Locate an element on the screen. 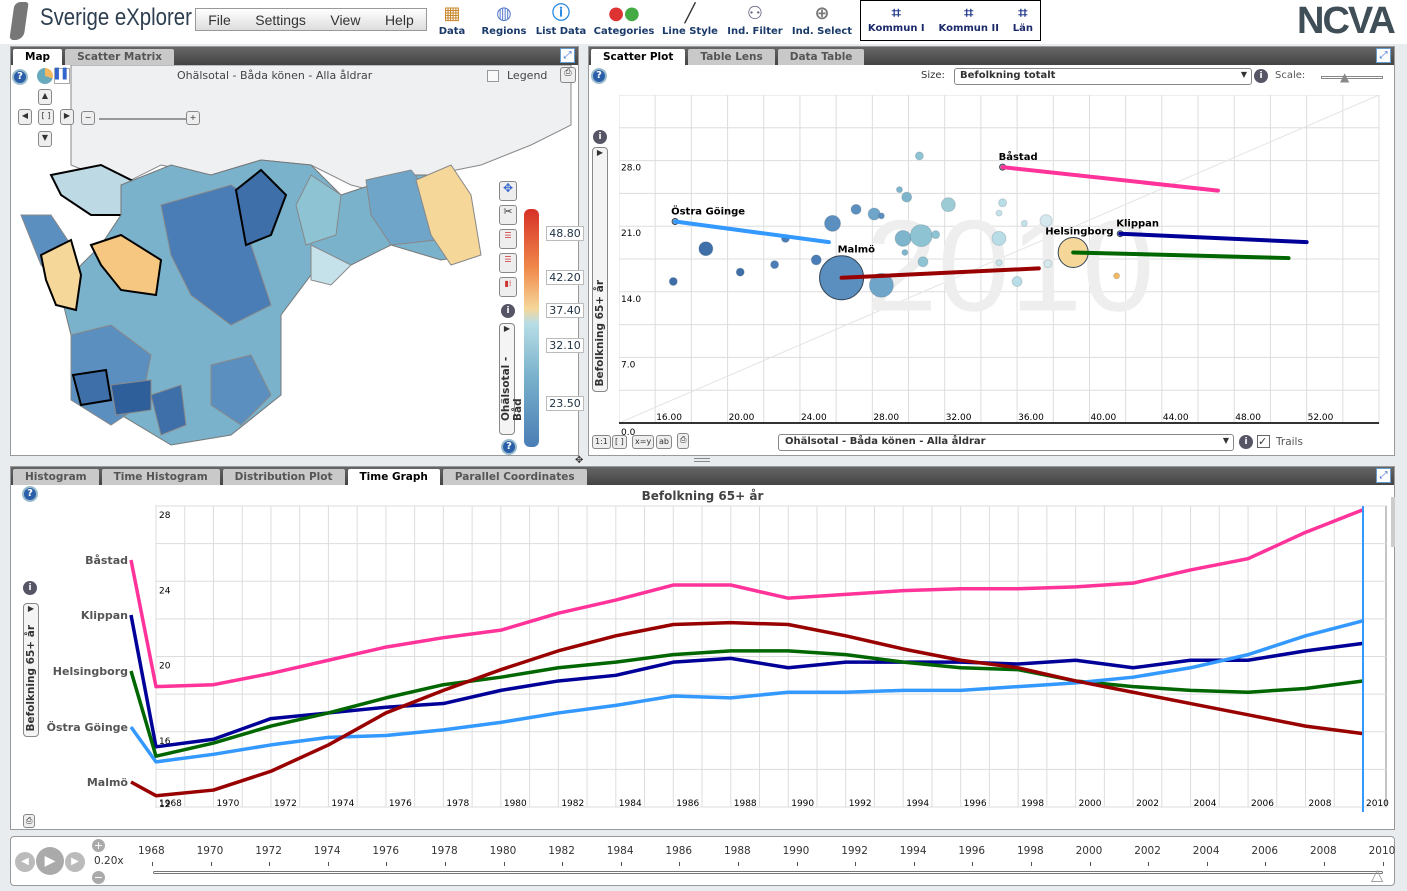  zoom-slider is located at coordinates (143, 119).